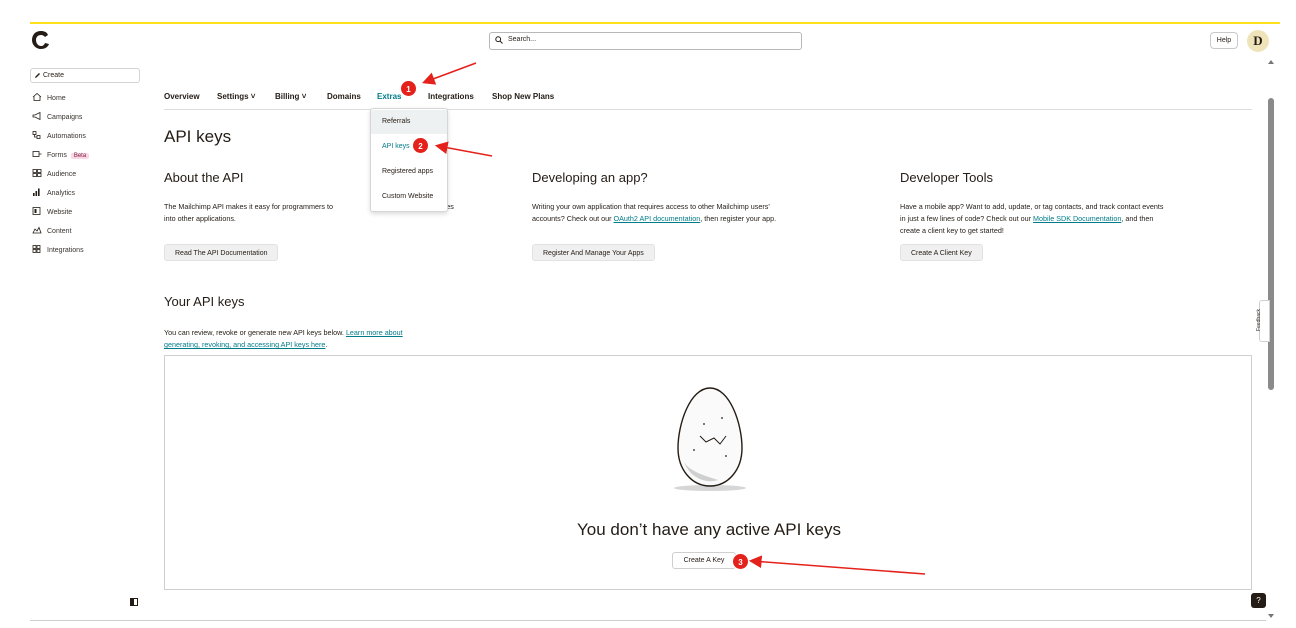 Image resolution: width=1296 pixels, height=628 pixels. I want to click on create-label: Create, so click(54, 75).